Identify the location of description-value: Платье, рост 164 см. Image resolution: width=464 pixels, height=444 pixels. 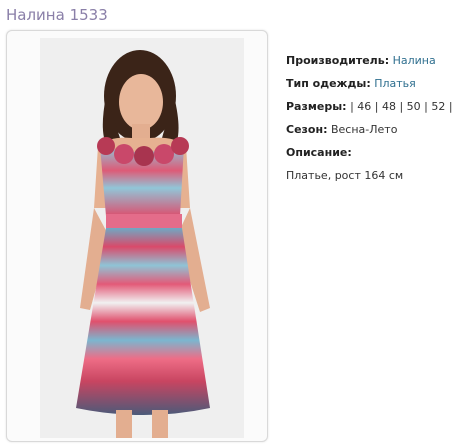
(345, 175).